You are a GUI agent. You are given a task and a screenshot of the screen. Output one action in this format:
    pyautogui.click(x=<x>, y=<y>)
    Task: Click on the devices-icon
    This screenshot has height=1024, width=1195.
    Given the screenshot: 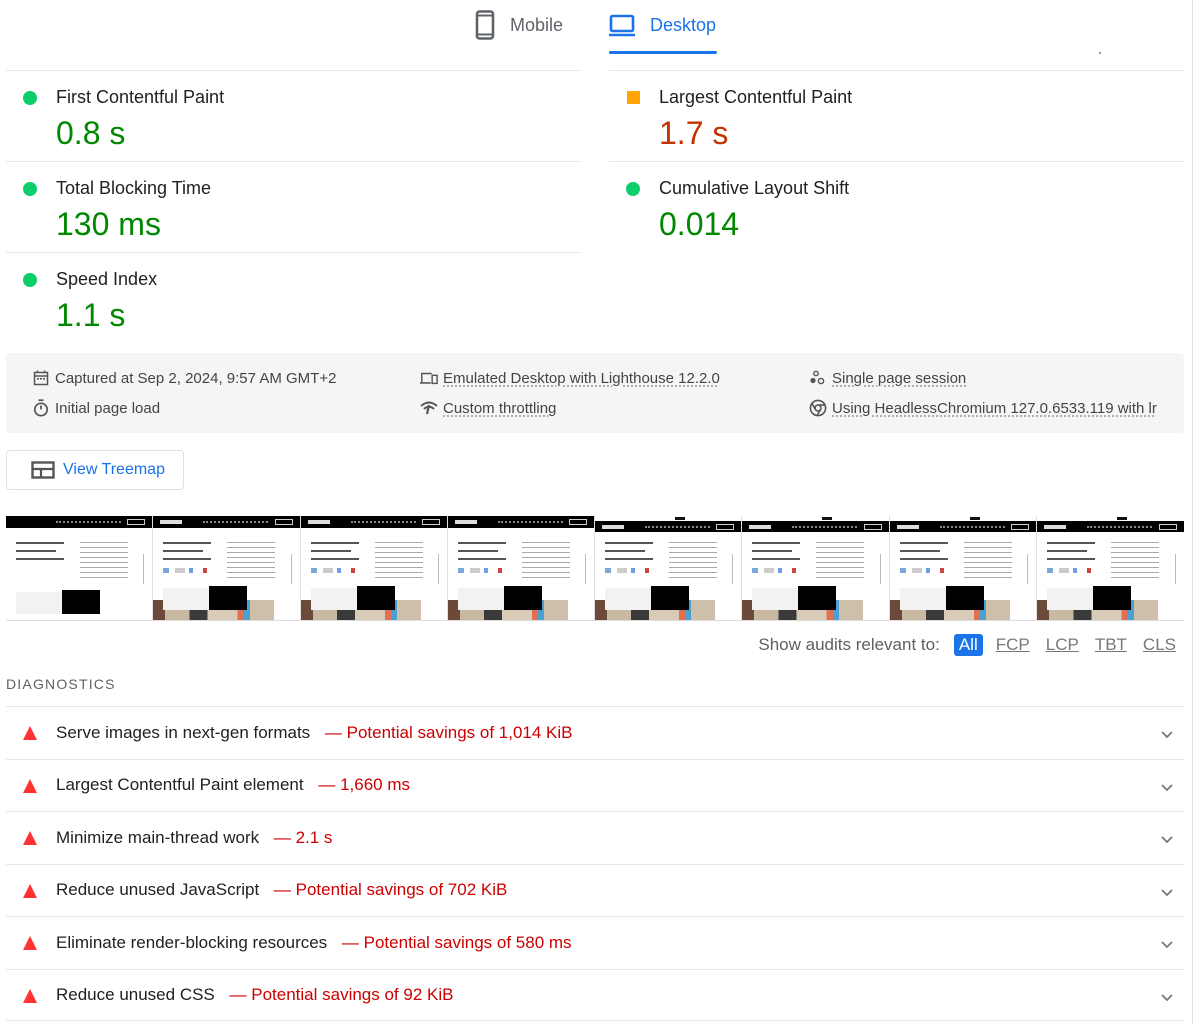 What is the action you would take?
    pyautogui.click(x=429, y=378)
    